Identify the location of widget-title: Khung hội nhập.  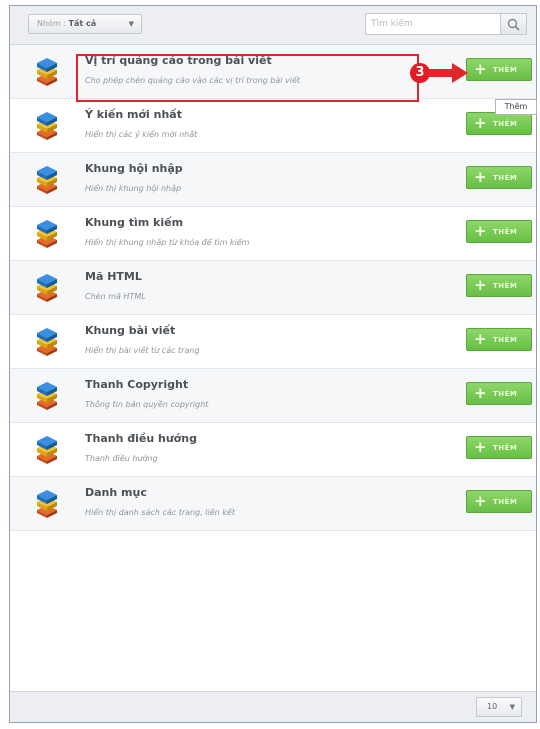
(134, 168).